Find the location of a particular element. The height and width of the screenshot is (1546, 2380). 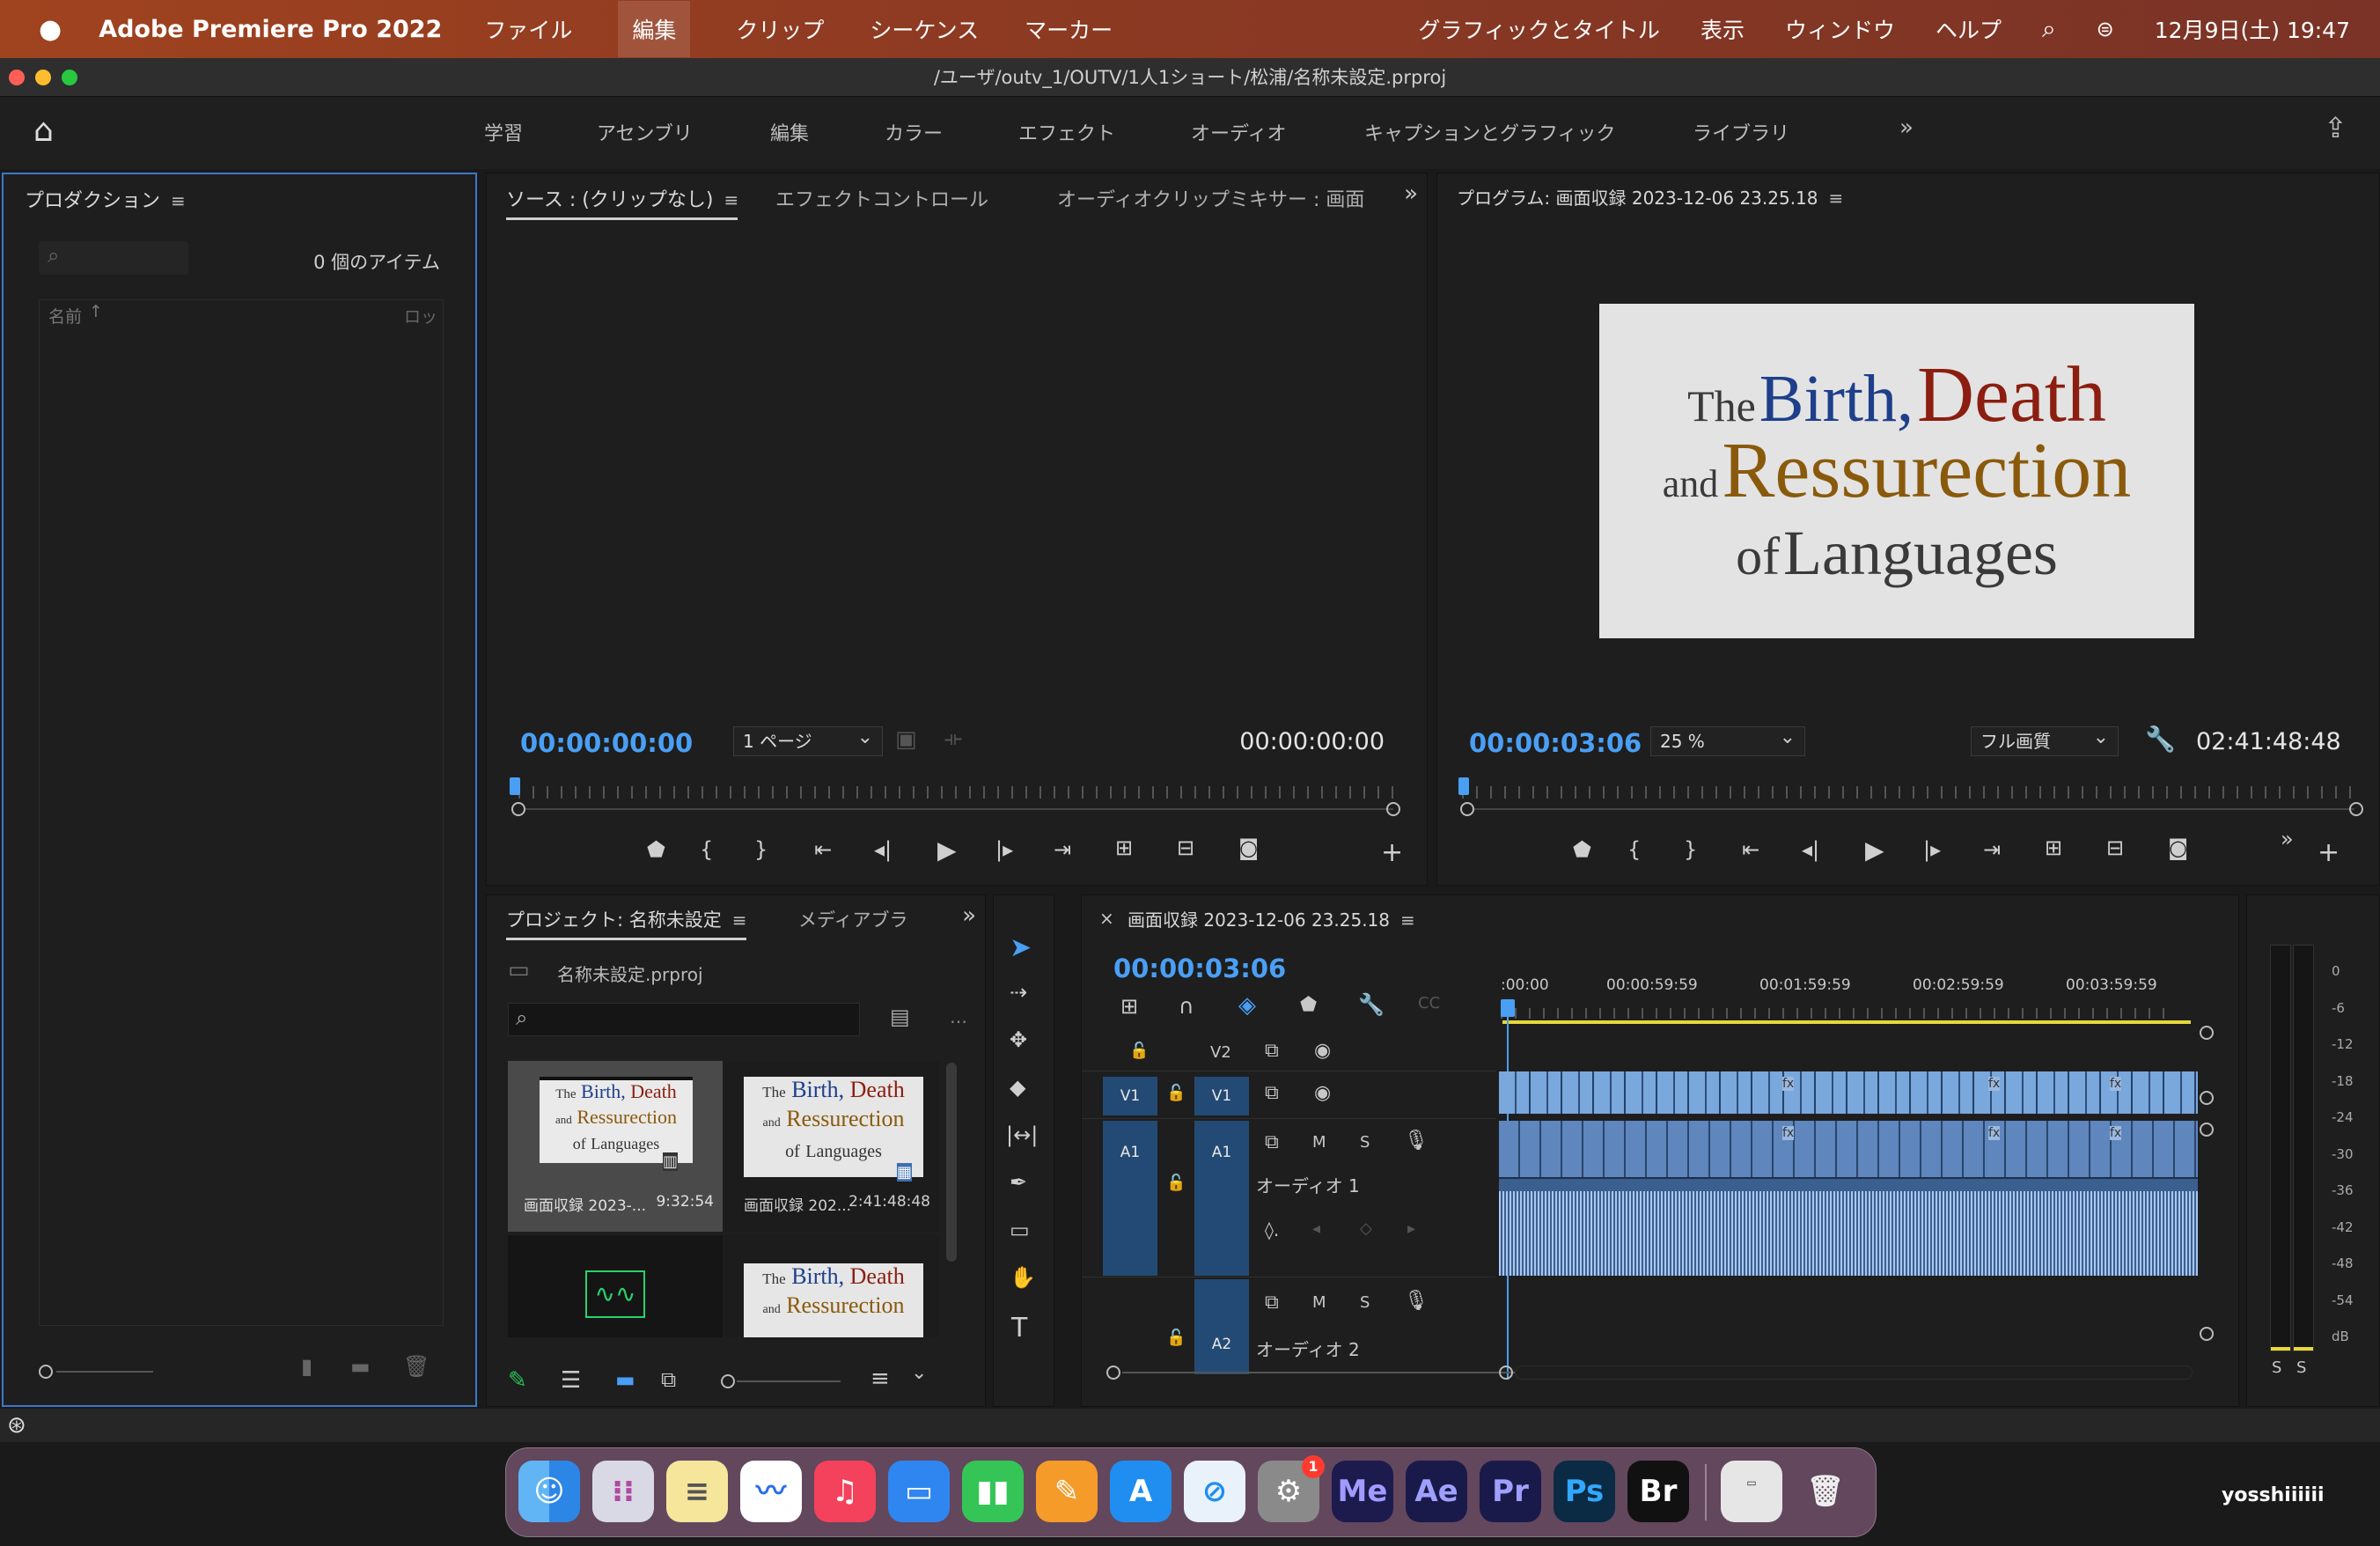

program-zoom-right-knob is located at coordinates (2356, 809).